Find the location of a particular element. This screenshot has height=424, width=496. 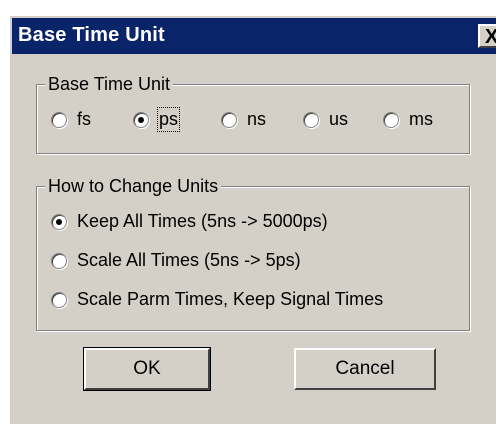

radio-ps: ps is located at coordinates (157, 119).